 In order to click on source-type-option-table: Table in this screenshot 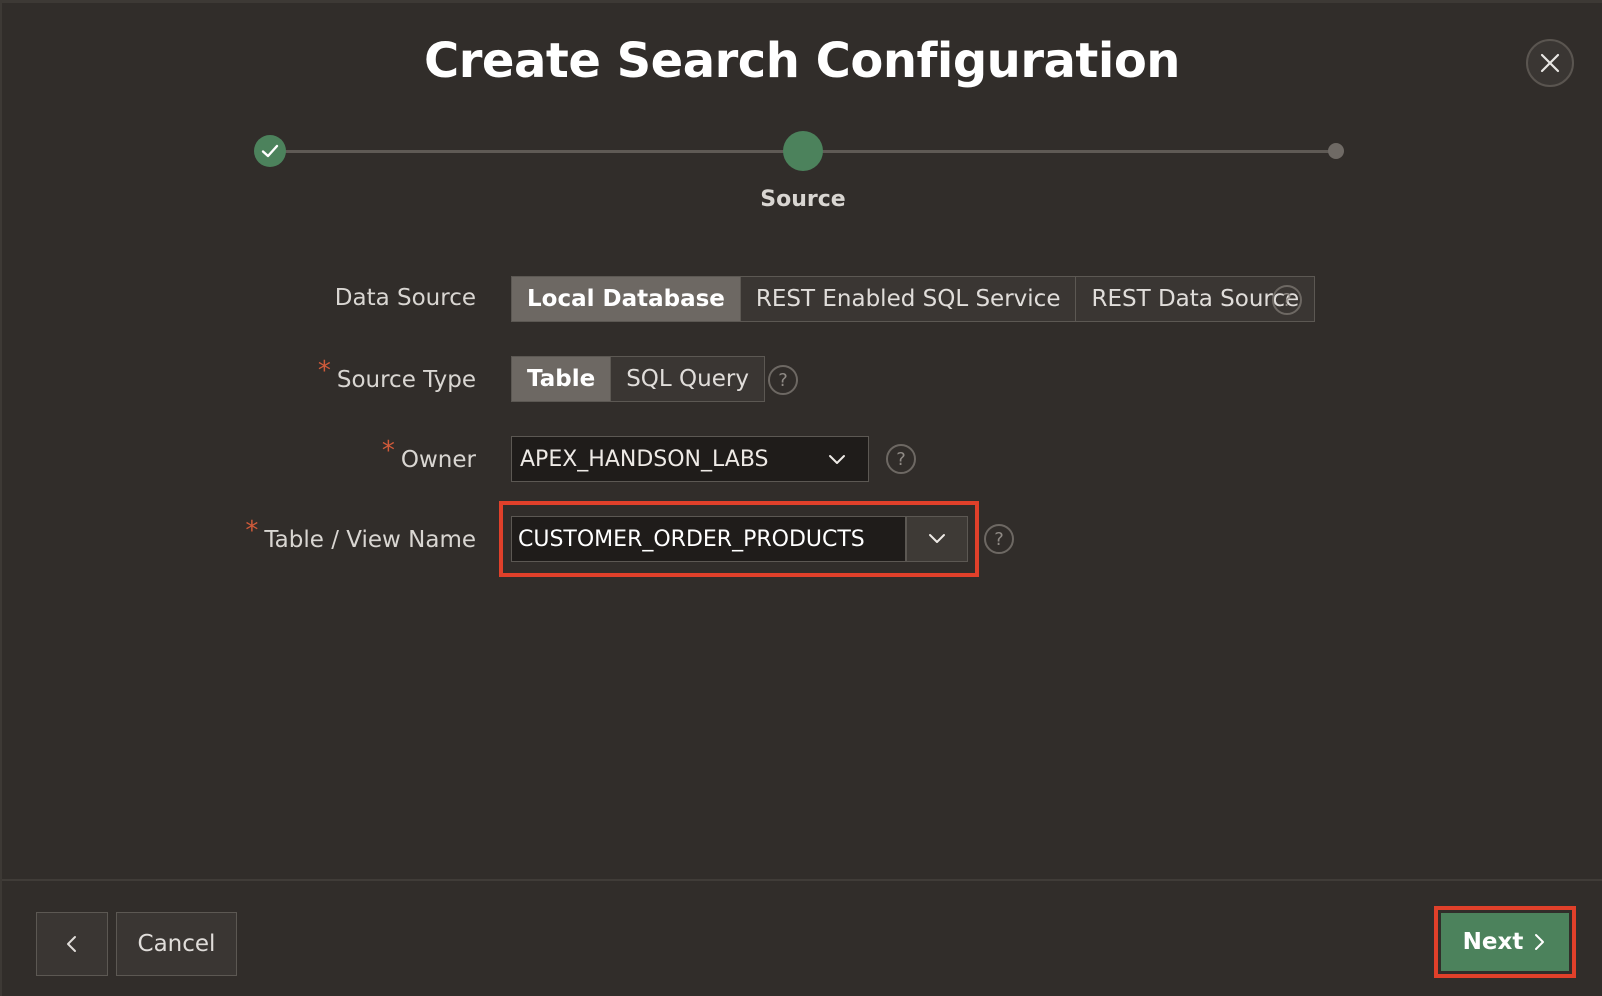, I will do `click(562, 379)`.